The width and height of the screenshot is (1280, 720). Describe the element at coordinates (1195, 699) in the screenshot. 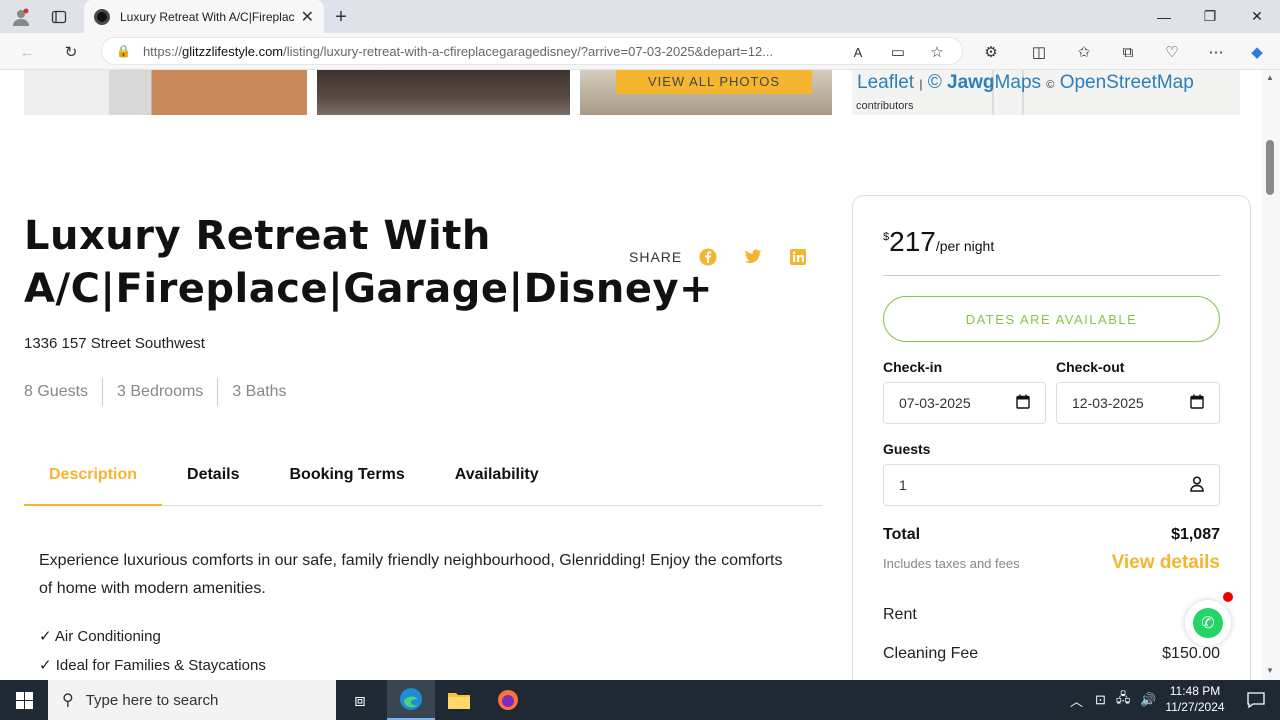

I see `taskbar-clock: 11:48 PM 11/27/2024` at that location.